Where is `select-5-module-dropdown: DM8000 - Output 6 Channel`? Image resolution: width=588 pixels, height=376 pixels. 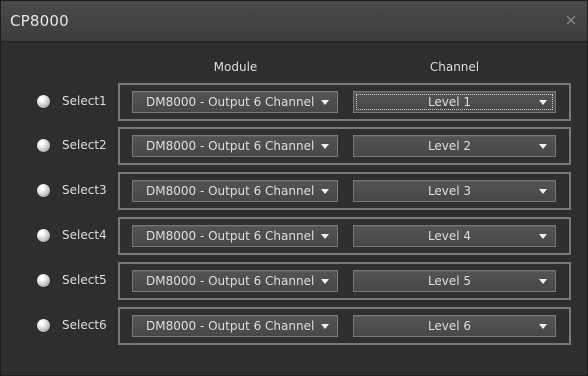
select-5-module-dropdown: DM8000 - Output 6 Channel is located at coordinates (235, 281).